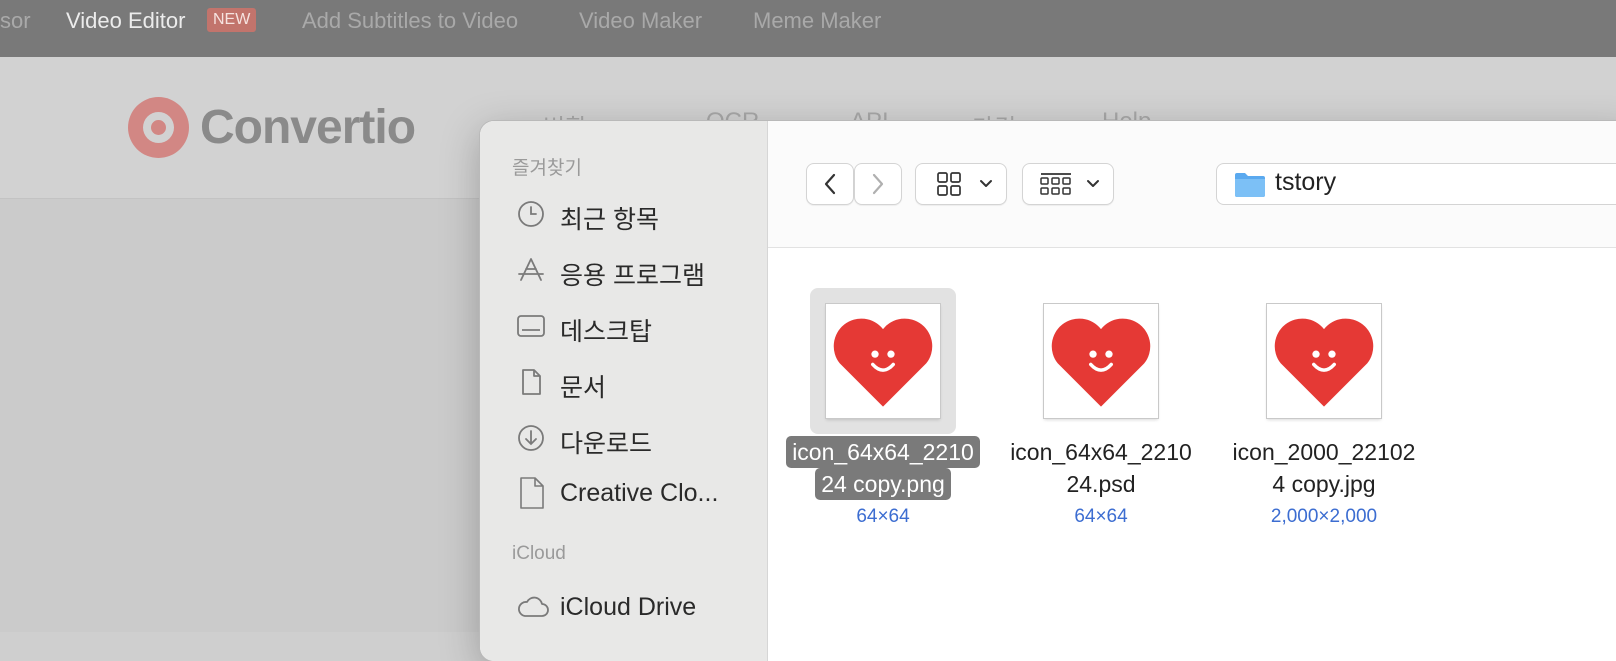 The image size is (1616, 661). What do you see at coordinates (15, 21) in the screenshot?
I see `nav-item-sor: sor` at bounding box center [15, 21].